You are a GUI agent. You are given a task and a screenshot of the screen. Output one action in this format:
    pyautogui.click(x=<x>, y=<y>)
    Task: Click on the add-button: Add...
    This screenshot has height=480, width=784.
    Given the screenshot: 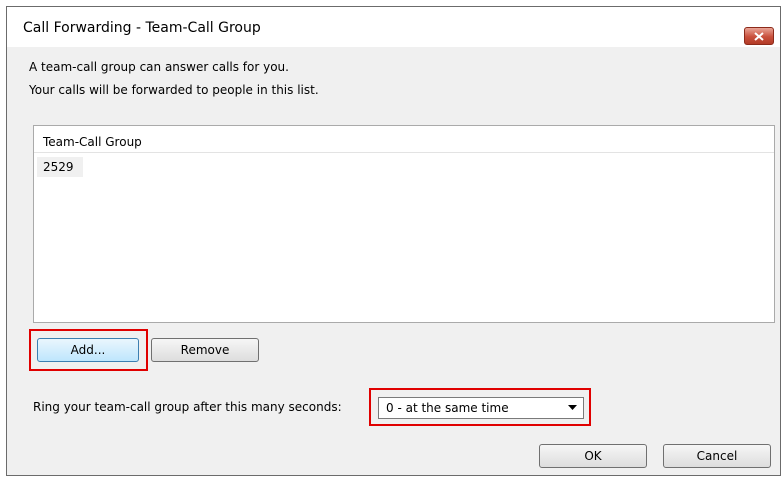 What is the action you would take?
    pyautogui.click(x=88, y=350)
    